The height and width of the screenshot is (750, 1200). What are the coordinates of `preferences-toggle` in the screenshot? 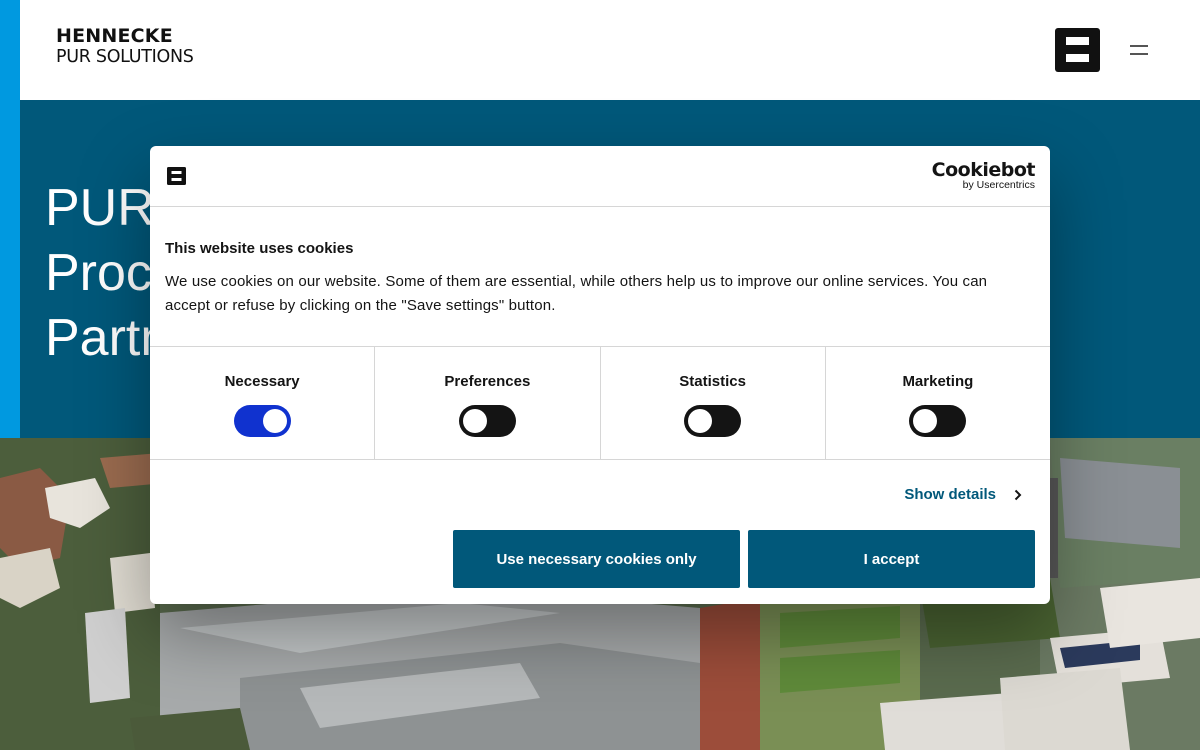 It's located at (487, 421).